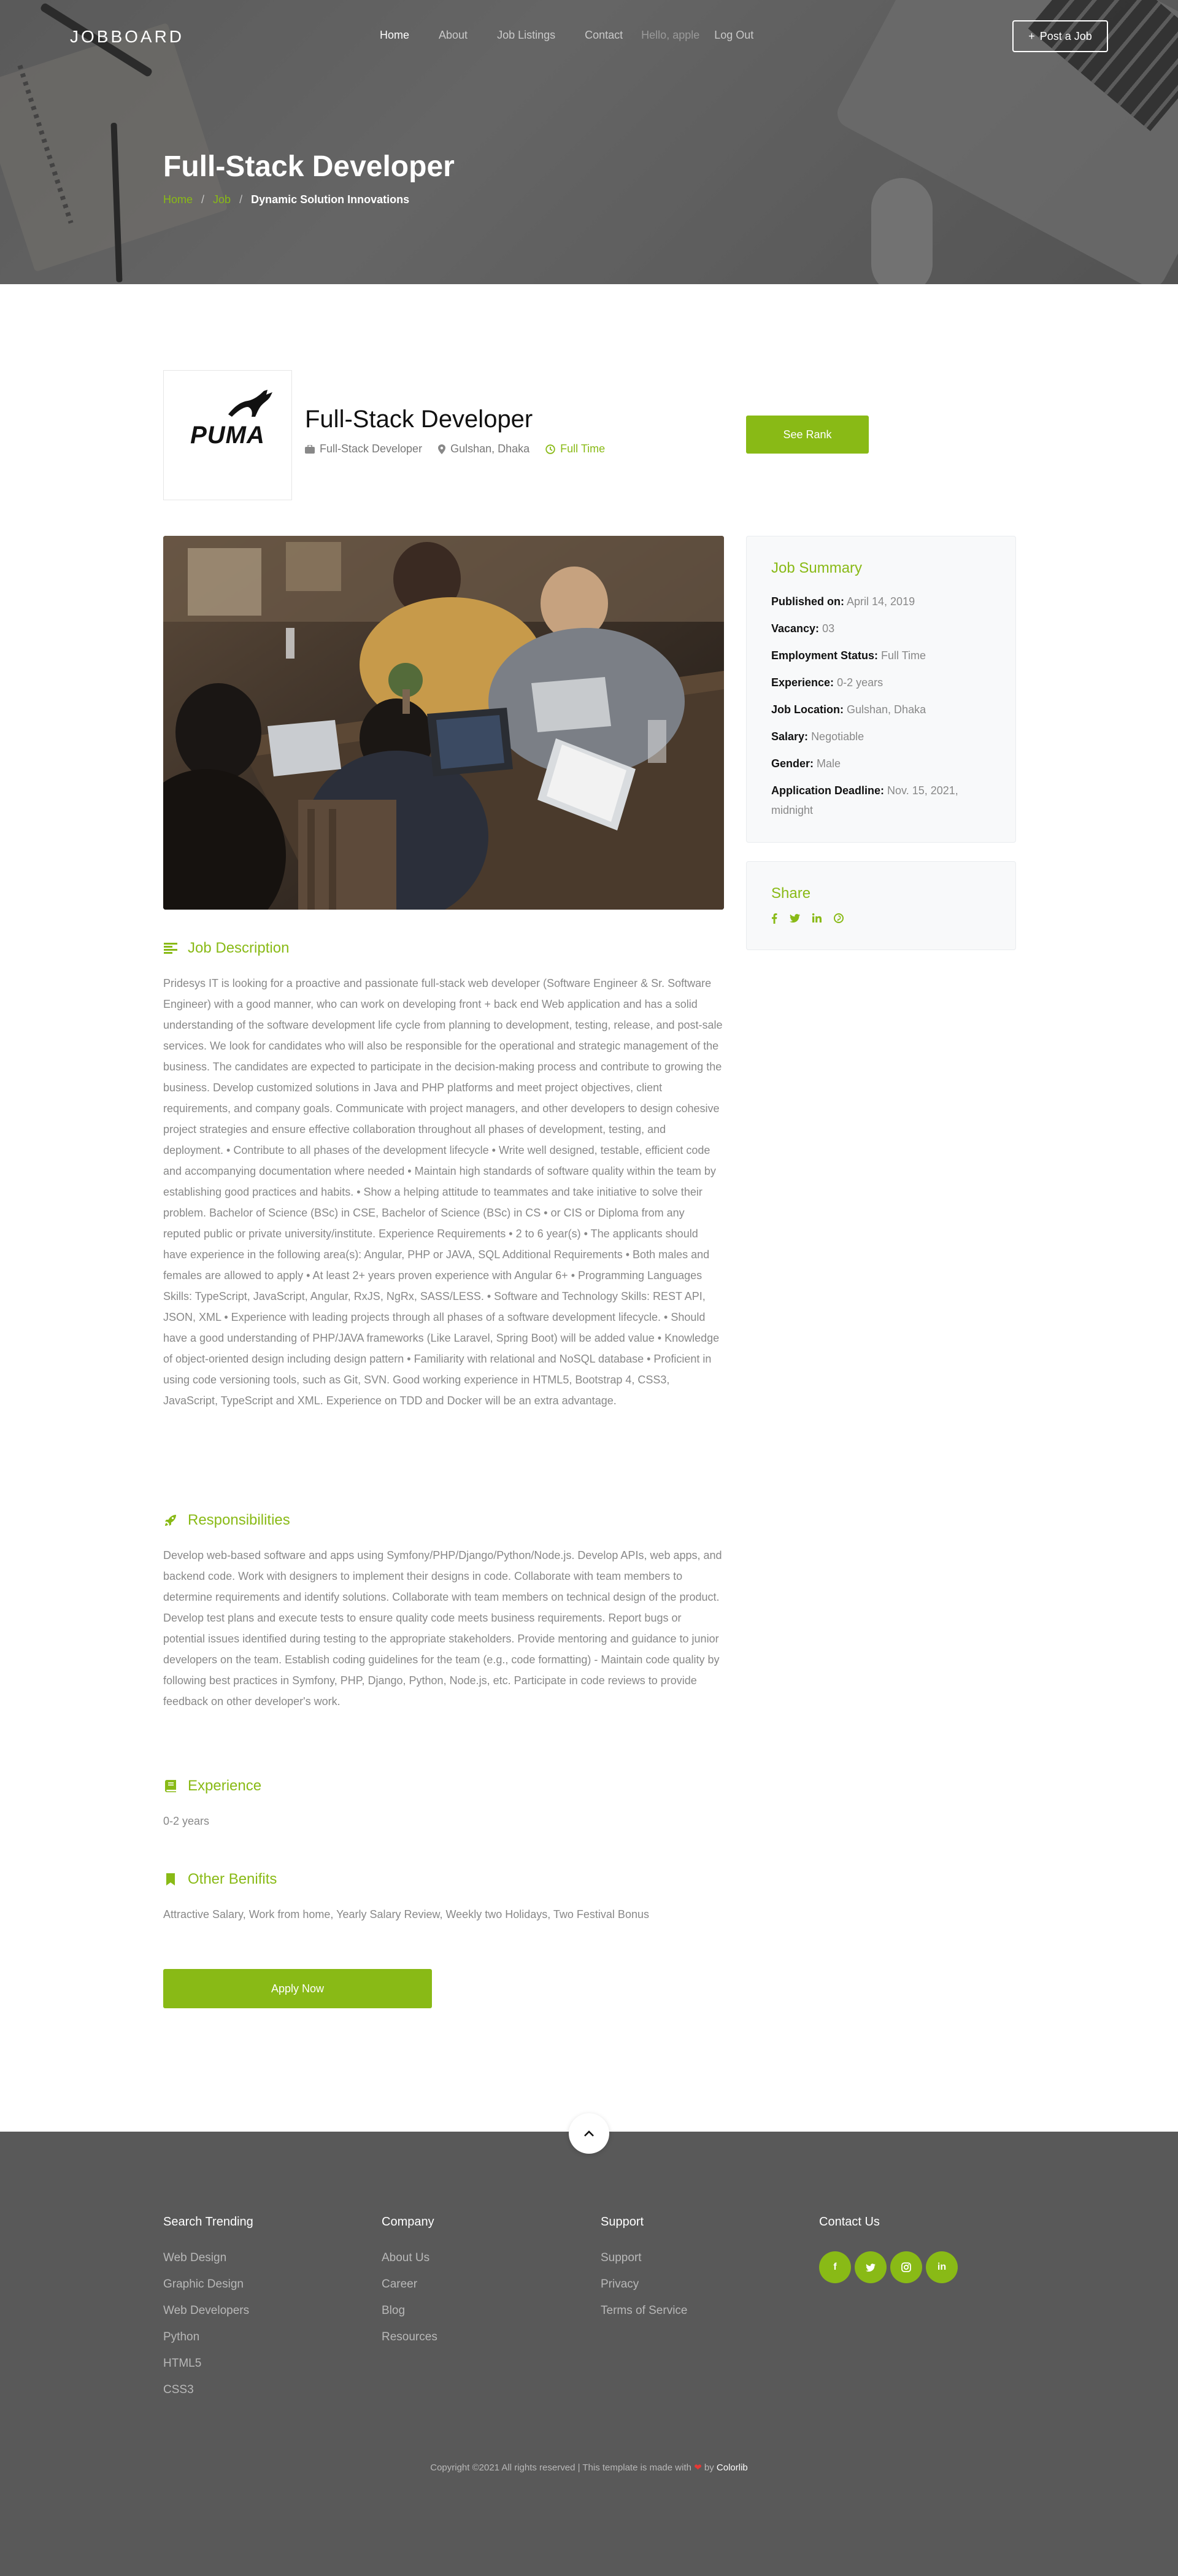  What do you see at coordinates (208, 2390) in the screenshot?
I see `footer-link: CSS3` at bounding box center [208, 2390].